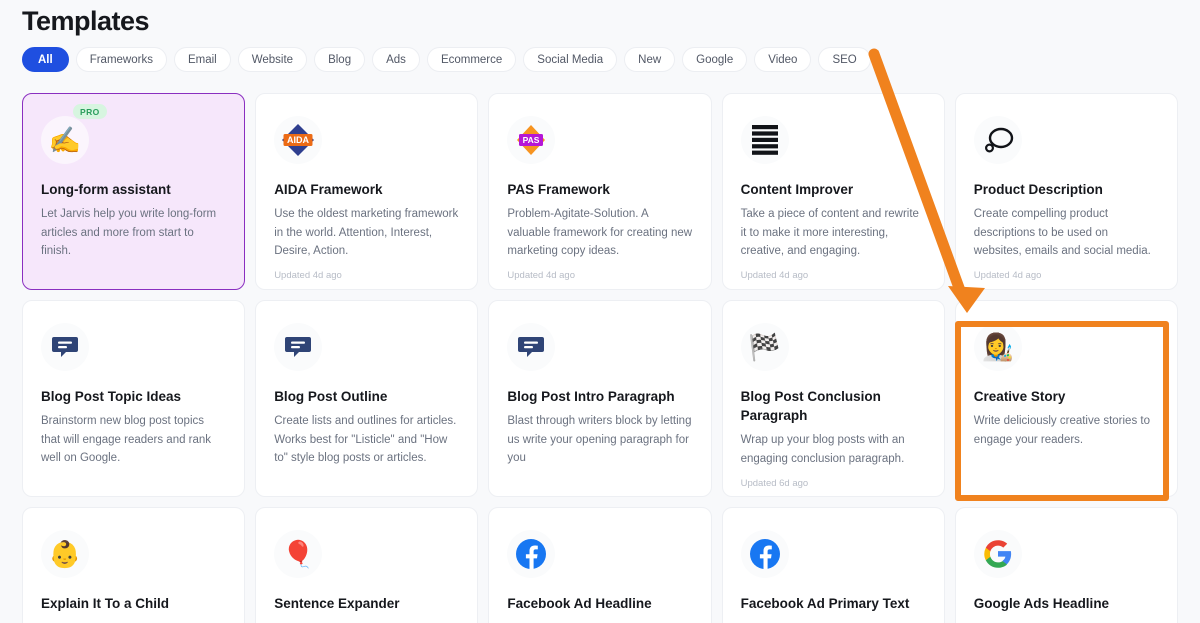 The height and width of the screenshot is (623, 1200). Describe the element at coordinates (105, 603) in the screenshot. I see `card-title: Explain It To a Child` at that location.